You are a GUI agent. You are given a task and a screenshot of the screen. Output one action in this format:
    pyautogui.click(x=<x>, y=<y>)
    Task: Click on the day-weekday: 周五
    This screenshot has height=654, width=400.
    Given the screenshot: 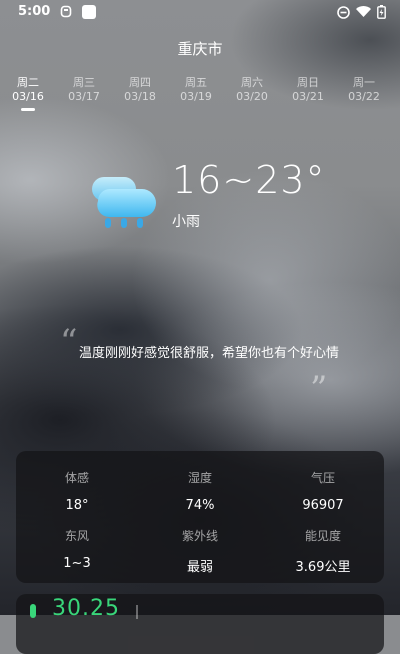 What is the action you would take?
    pyautogui.click(x=196, y=82)
    